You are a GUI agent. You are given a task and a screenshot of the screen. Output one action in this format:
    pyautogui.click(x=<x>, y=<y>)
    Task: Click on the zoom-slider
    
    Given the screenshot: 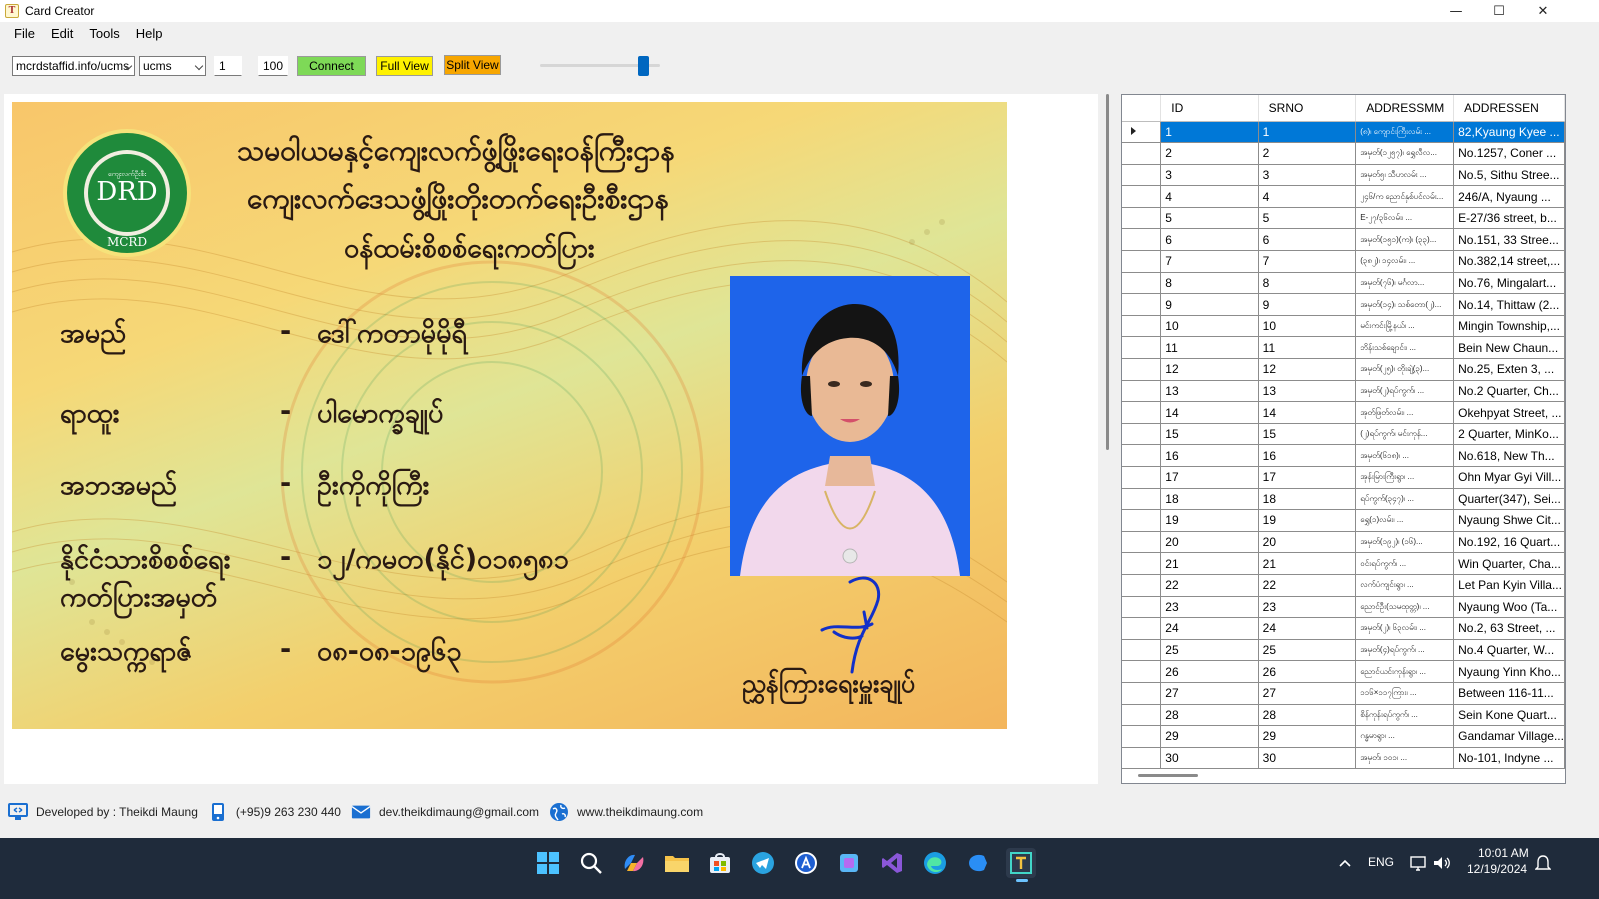 What is the action you would take?
    pyautogui.click(x=600, y=66)
    